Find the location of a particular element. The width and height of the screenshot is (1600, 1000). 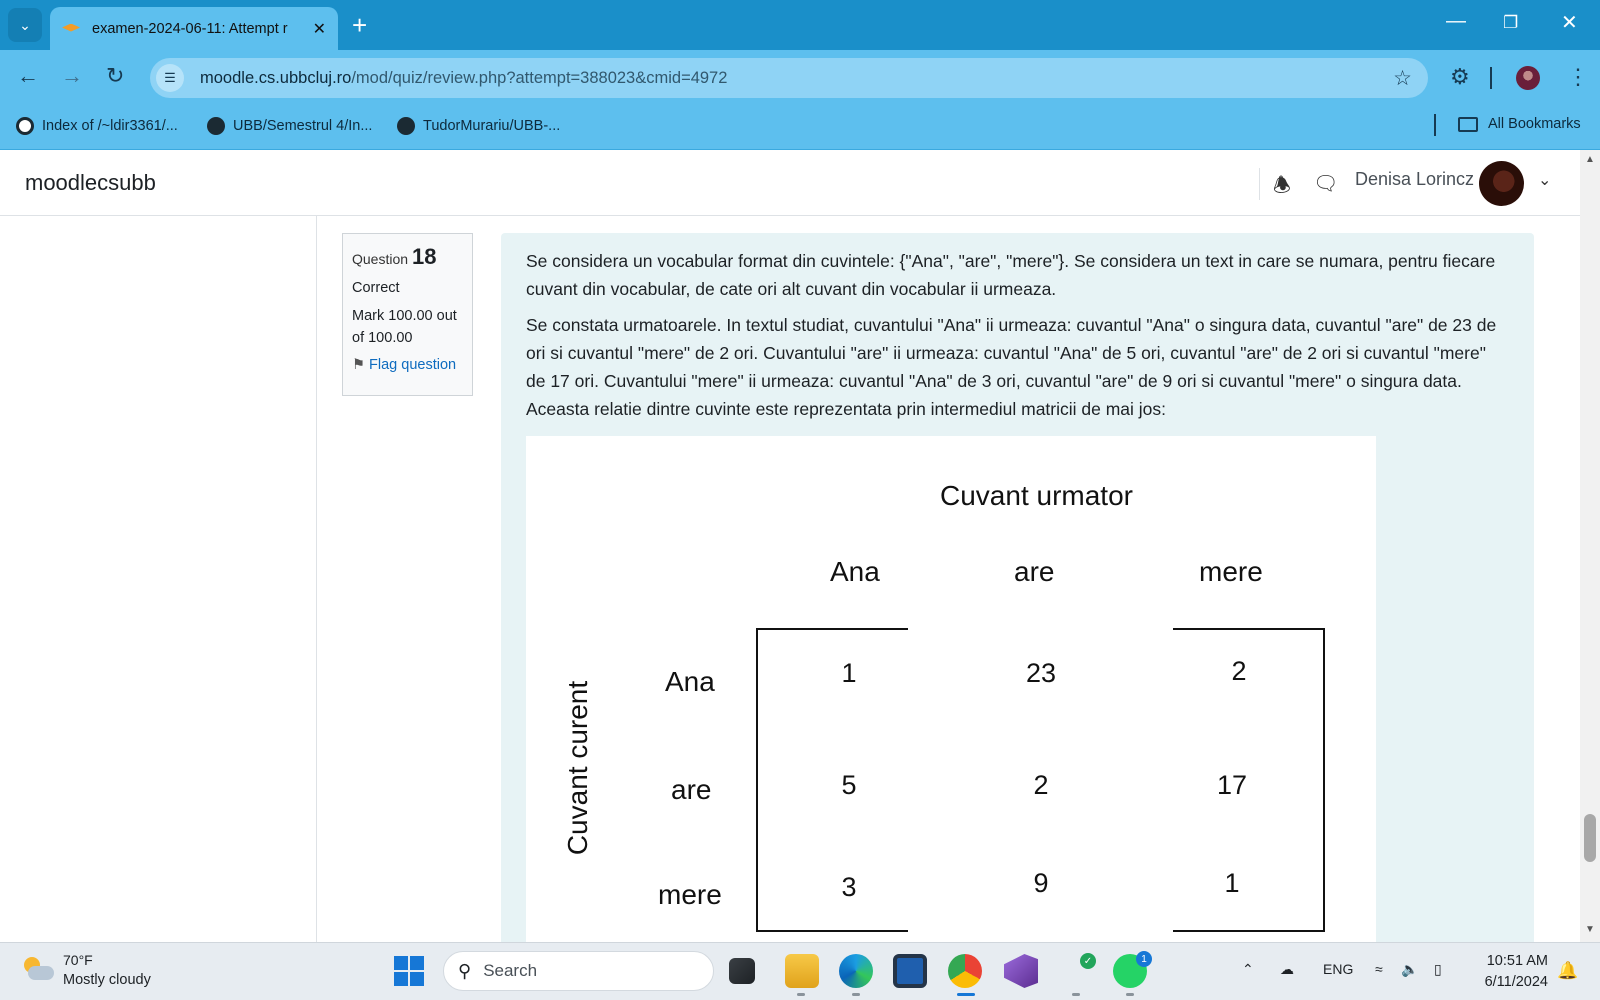

matrix-row-title: Cuvant curent is located at coordinates (577, 768).